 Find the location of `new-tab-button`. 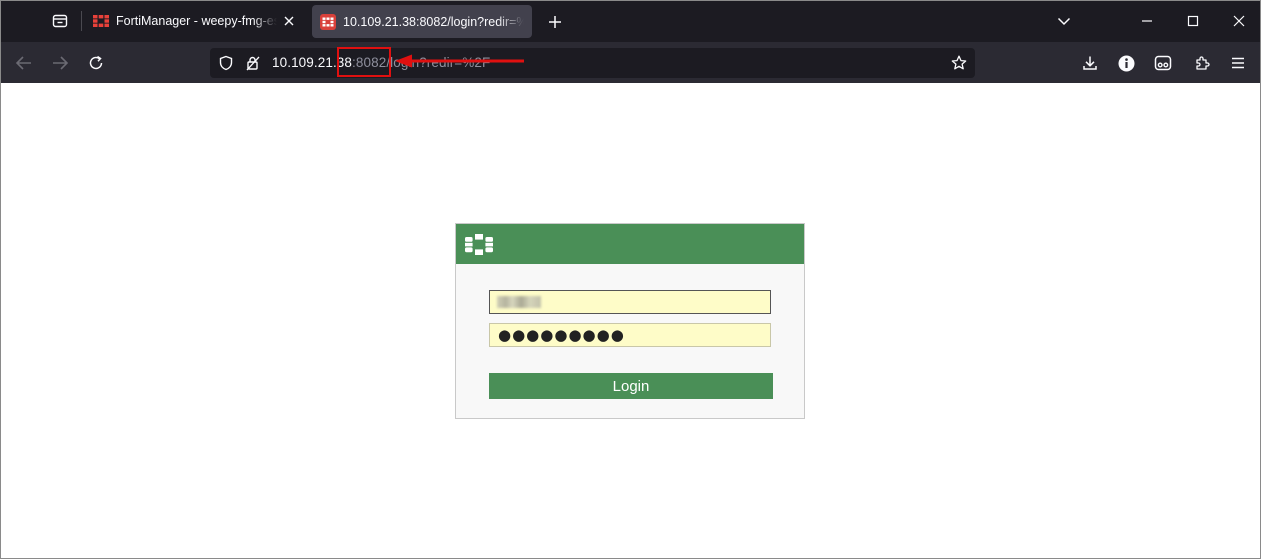

new-tab-button is located at coordinates (555, 22).